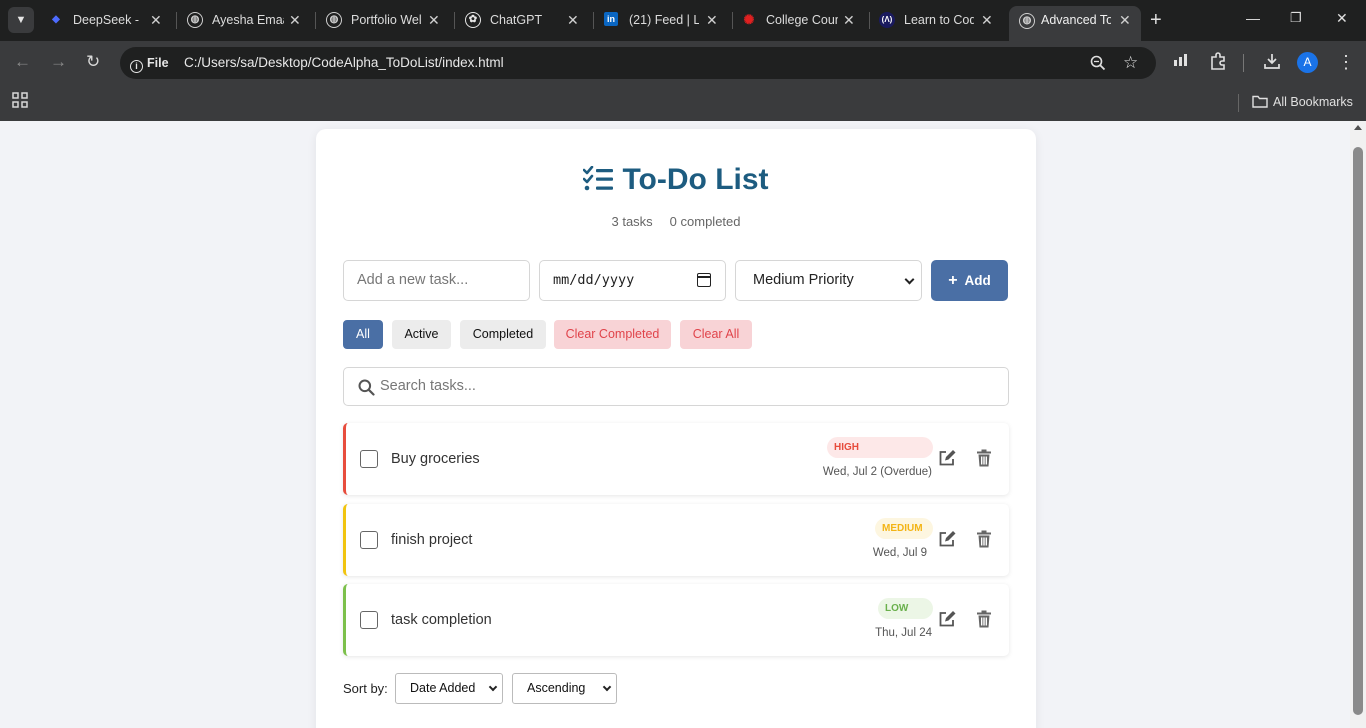  Describe the element at coordinates (1358, 127) in the screenshot. I see `scroll-up-arrow-icon` at that location.